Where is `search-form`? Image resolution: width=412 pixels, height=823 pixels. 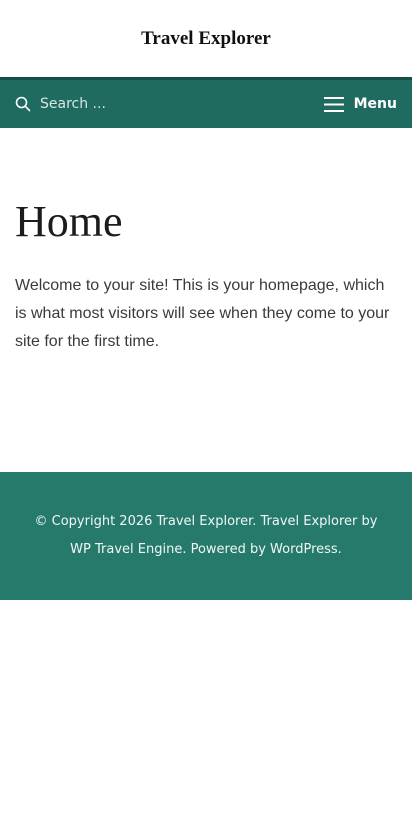 search-form is located at coordinates (102, 104).